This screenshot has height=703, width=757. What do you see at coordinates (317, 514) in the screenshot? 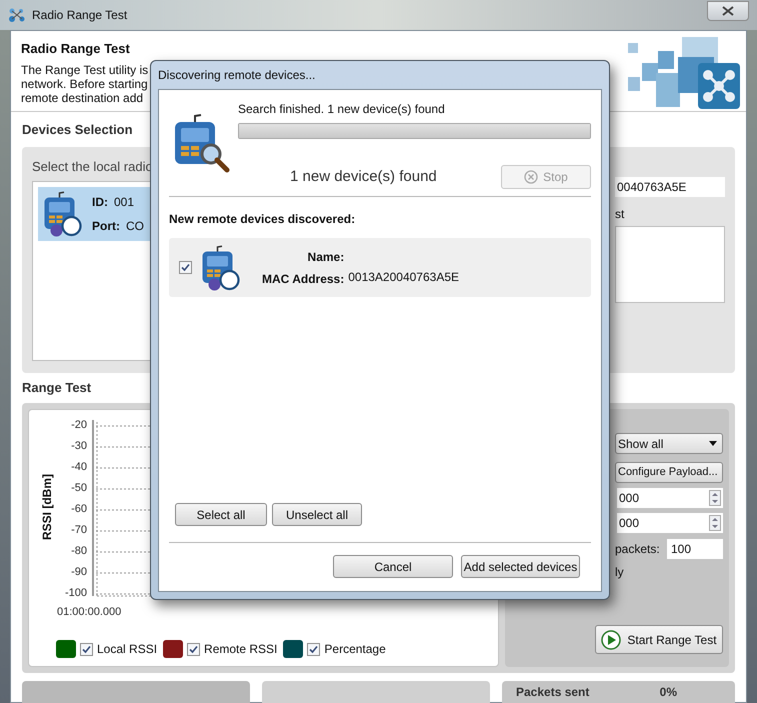
I see `unselect-all-button: Unselect all` at bounding box center [317, 514].